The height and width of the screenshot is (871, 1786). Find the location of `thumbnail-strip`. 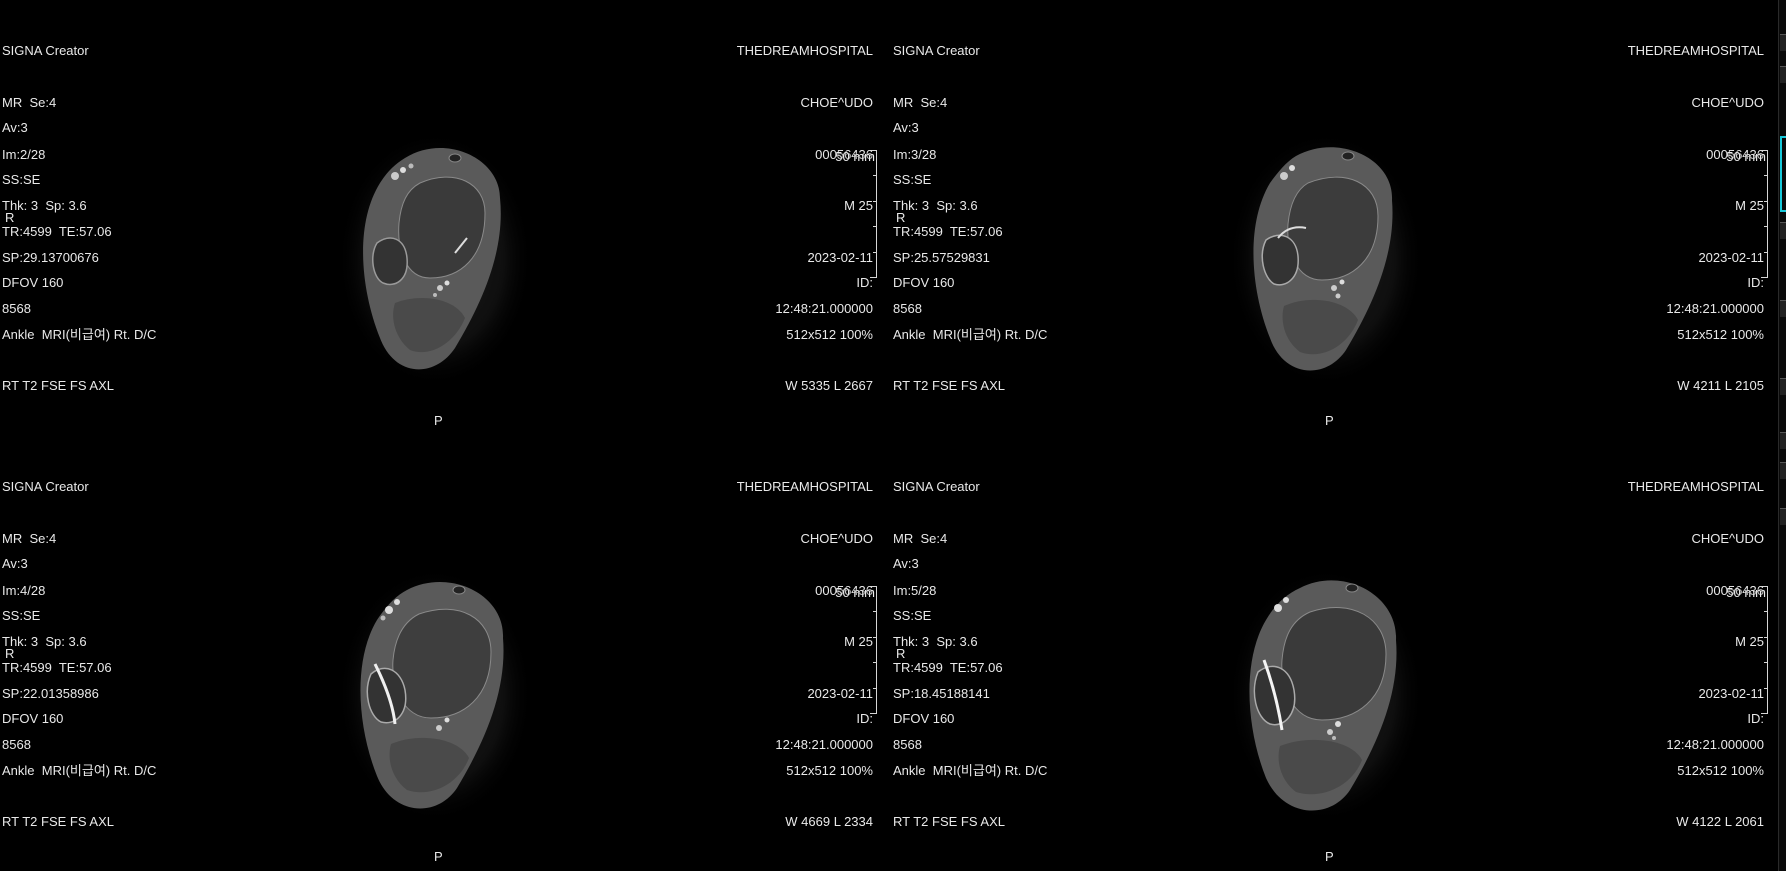

thumbnail-strip is located at coordinates (1782, 435).